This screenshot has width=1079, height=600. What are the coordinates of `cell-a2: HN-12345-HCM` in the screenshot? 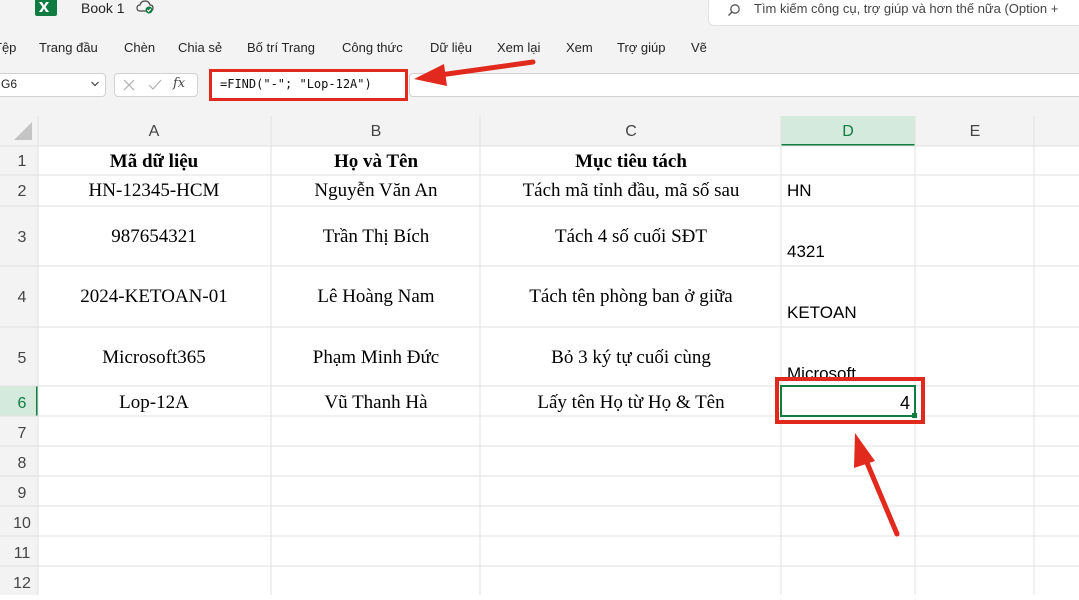 It's located at (154, 190).